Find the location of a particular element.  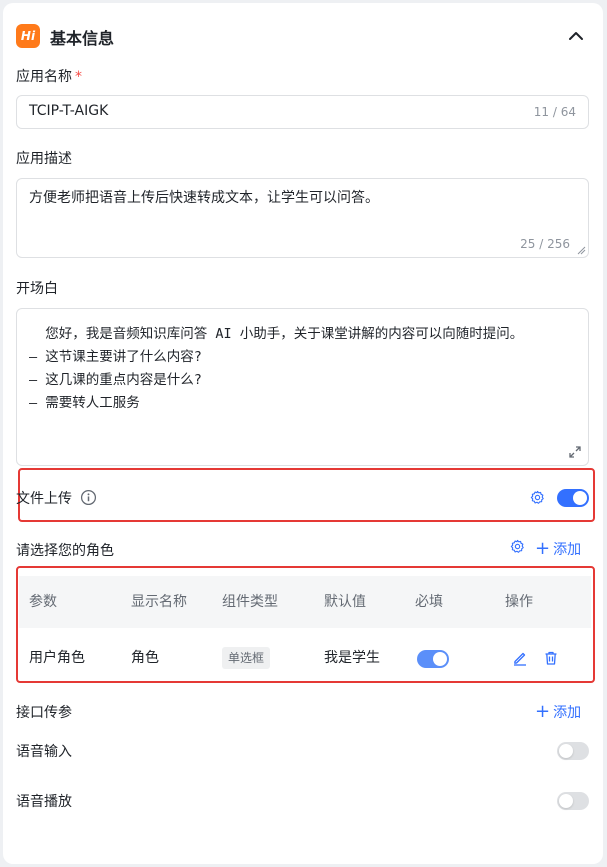

app-name-label: 应用名称 * is located at coordinates (49, 76).